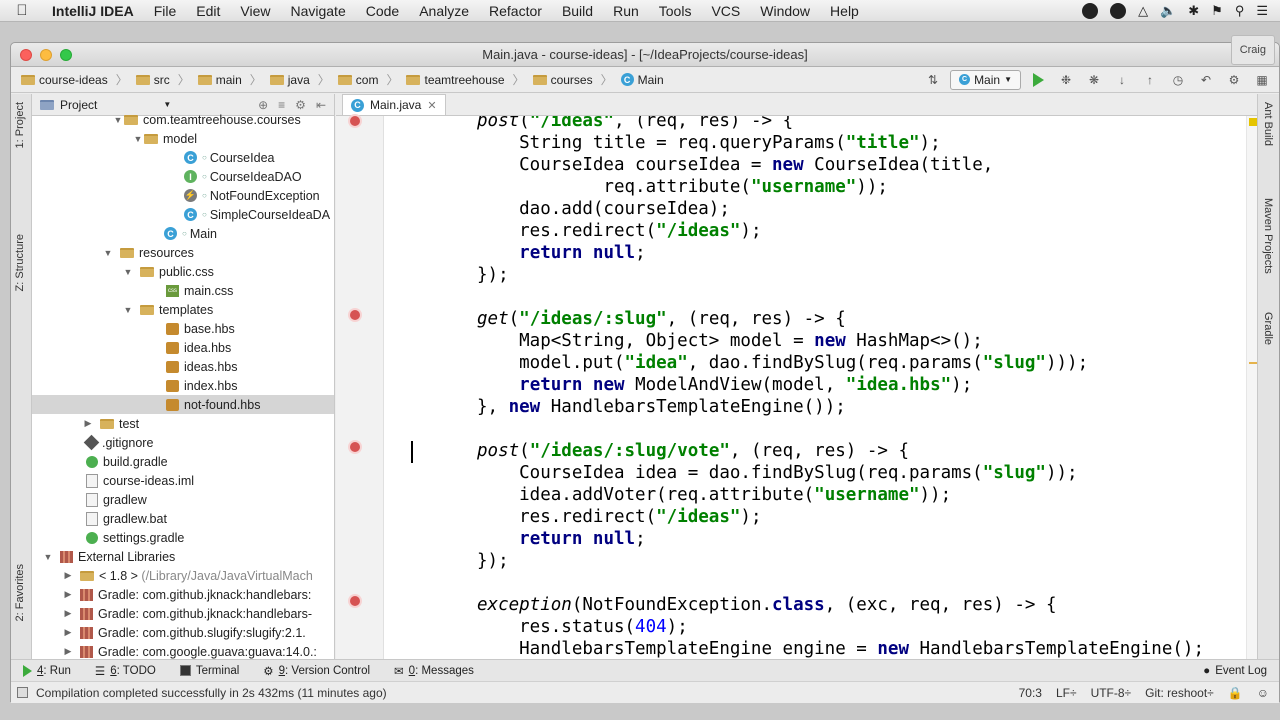  Describe the element at coordinates (985, 79) in the screenshot. I see `run-configuration-select: C Main ▼` at that location.